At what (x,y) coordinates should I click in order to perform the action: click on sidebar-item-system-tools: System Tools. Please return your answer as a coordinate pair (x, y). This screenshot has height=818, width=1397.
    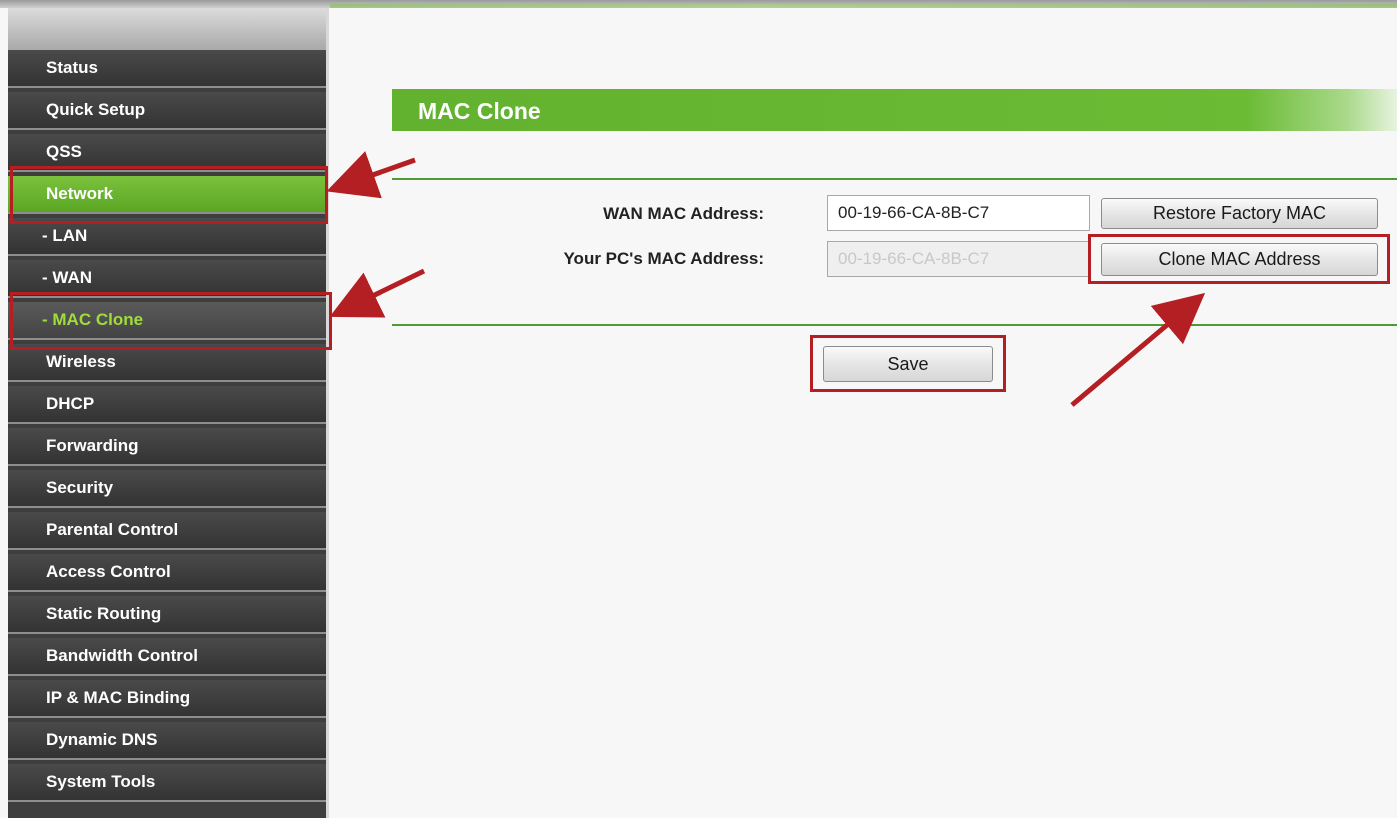
    Looking at the image, I should click on (167, 783).